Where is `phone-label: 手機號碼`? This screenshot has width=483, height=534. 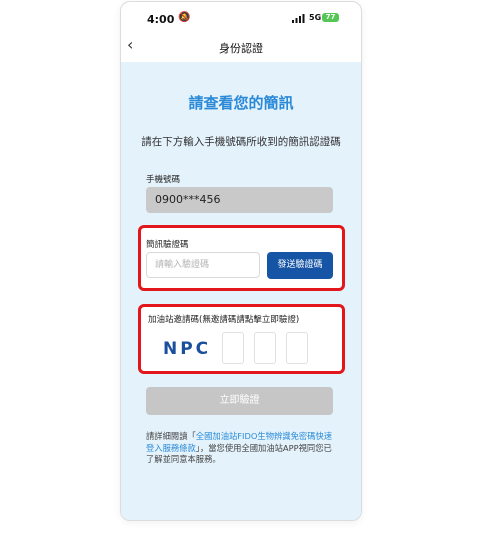
phone-label: 手機號碼 is located at coordinates (163, 180).